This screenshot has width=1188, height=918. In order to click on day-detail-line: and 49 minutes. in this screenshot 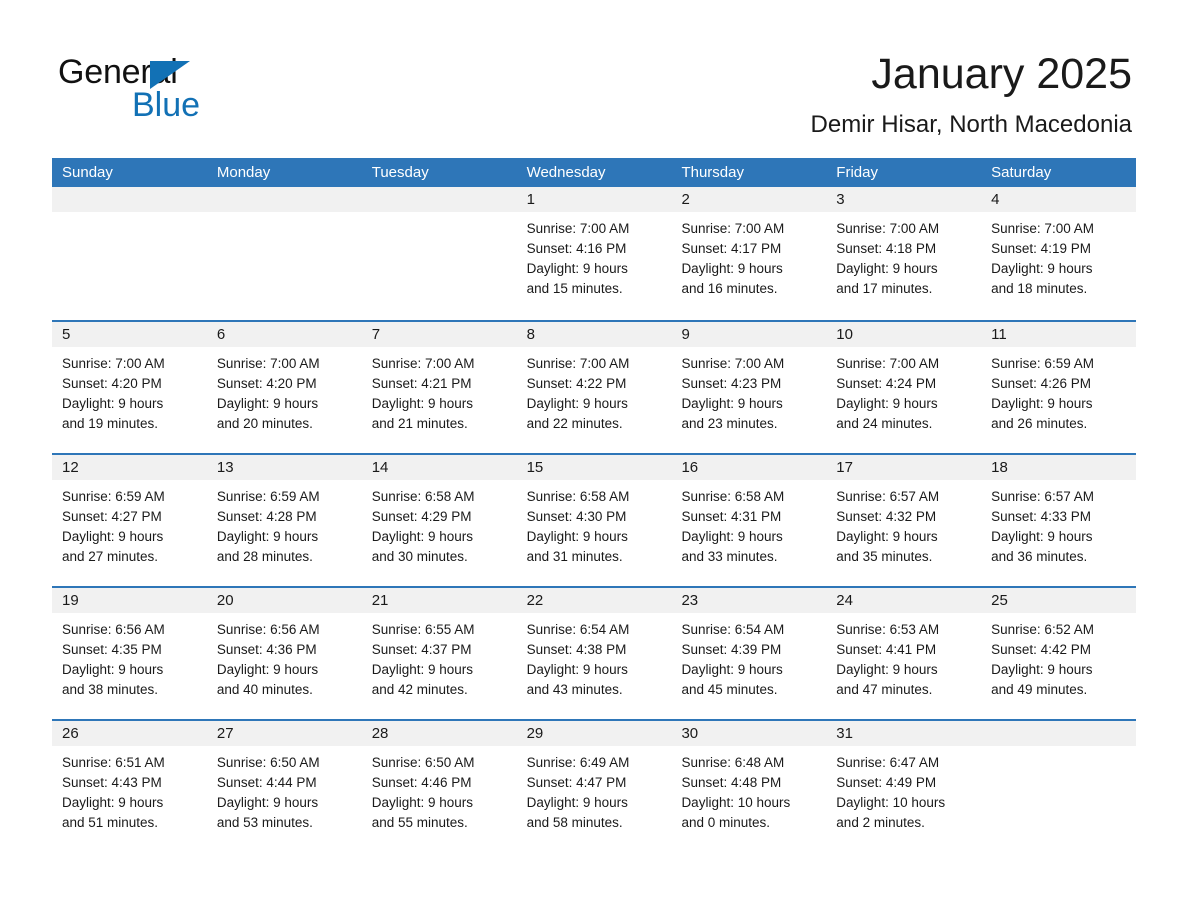, I will do `click(1039, 689)`.